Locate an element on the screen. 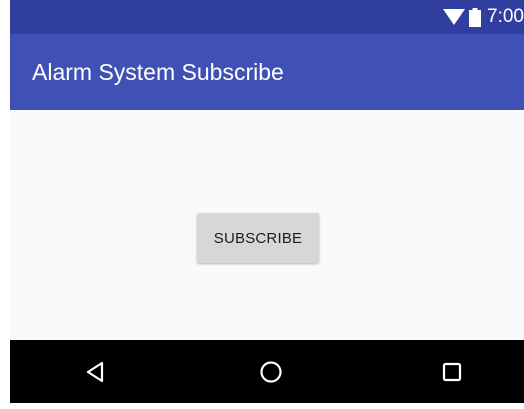 The width and height of the screenshot is (524, 409). home-icon is located at coordinates (271, 372).